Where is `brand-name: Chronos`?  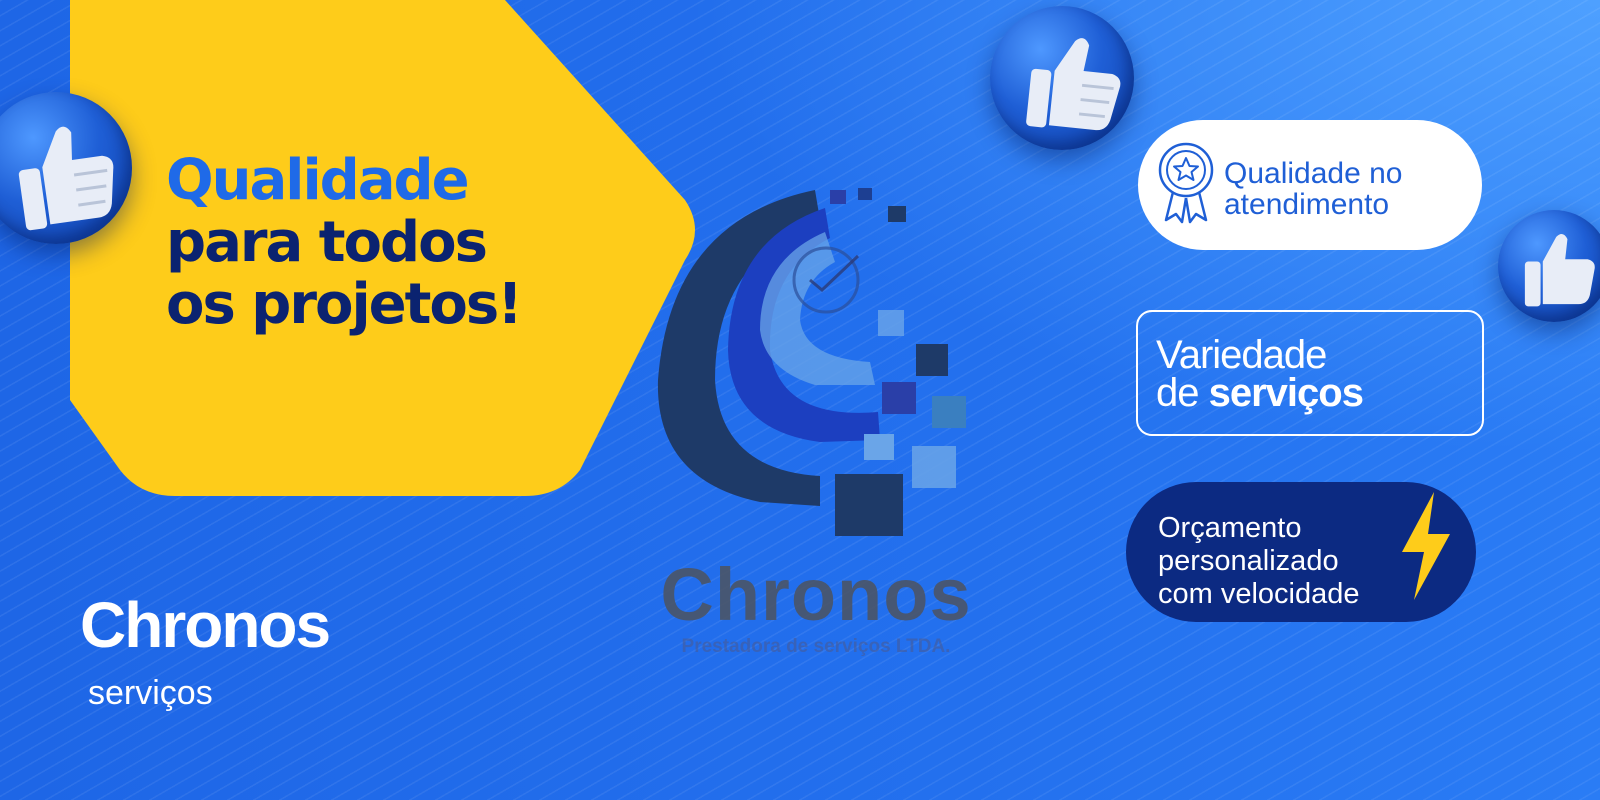
brand-name: Chronos is located at coordinates (205, 625).